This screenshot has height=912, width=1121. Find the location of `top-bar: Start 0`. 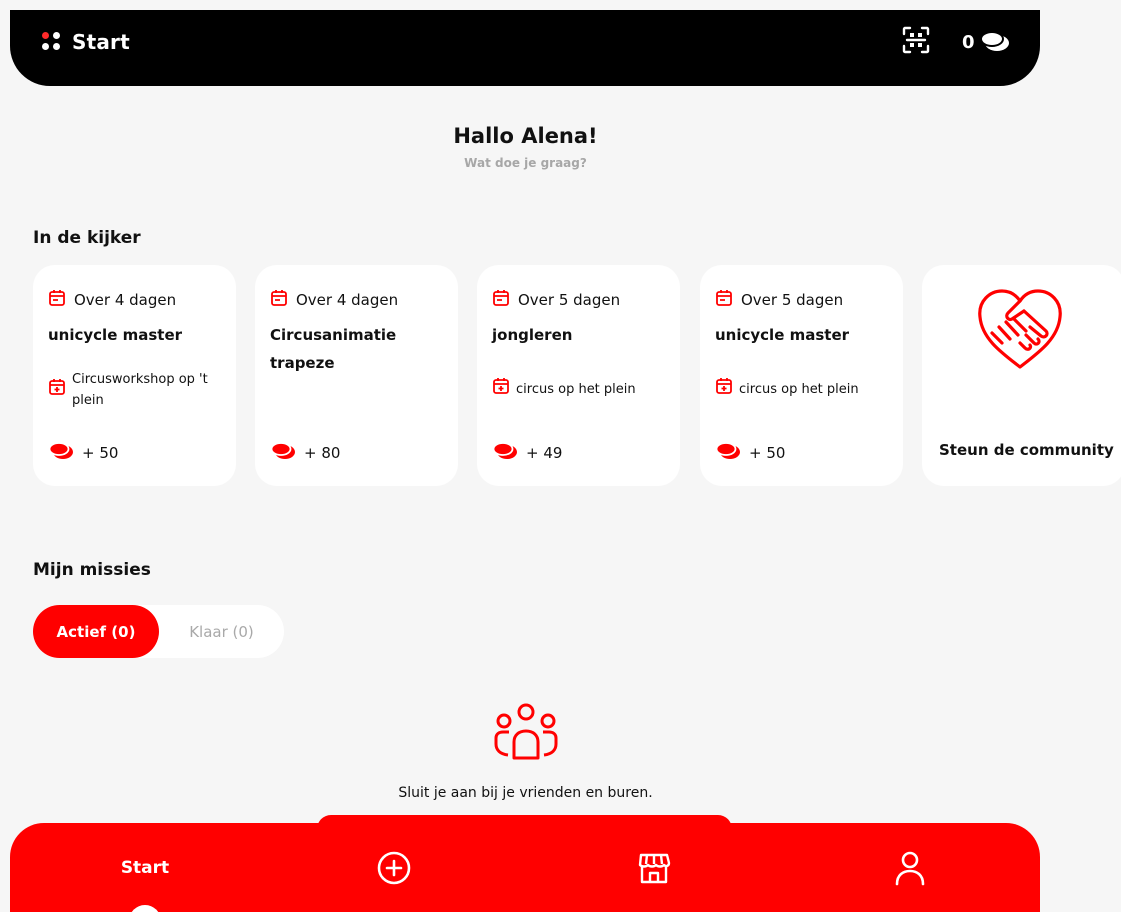

top-bar: Start 0 is located at coordinates (525, 48).